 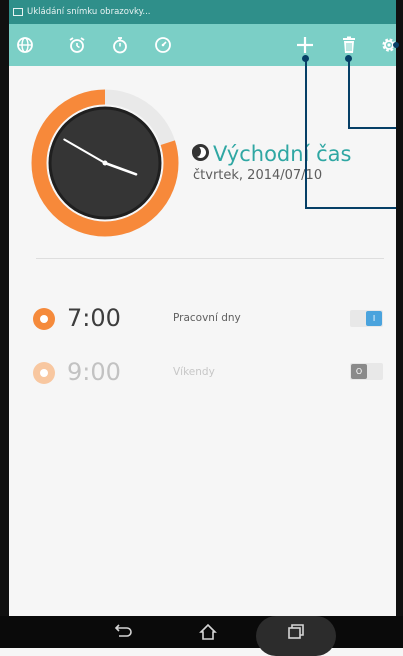 What do you see at coordinates (120, 45) in the screenshot?
I see `stopwatch-icon` at bounding box center [120, 45].